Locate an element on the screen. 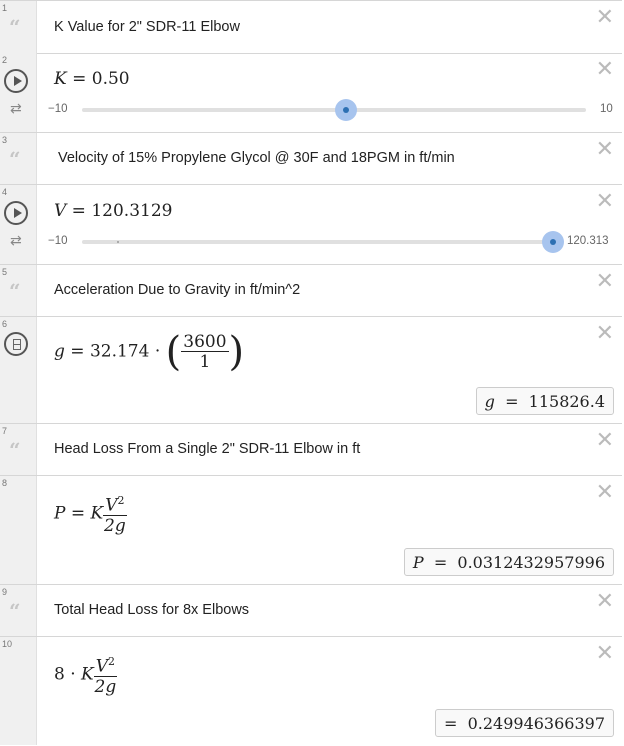 The image size is (624, 746). row-gutter: 9 “ is located at coordinates (18, 610).